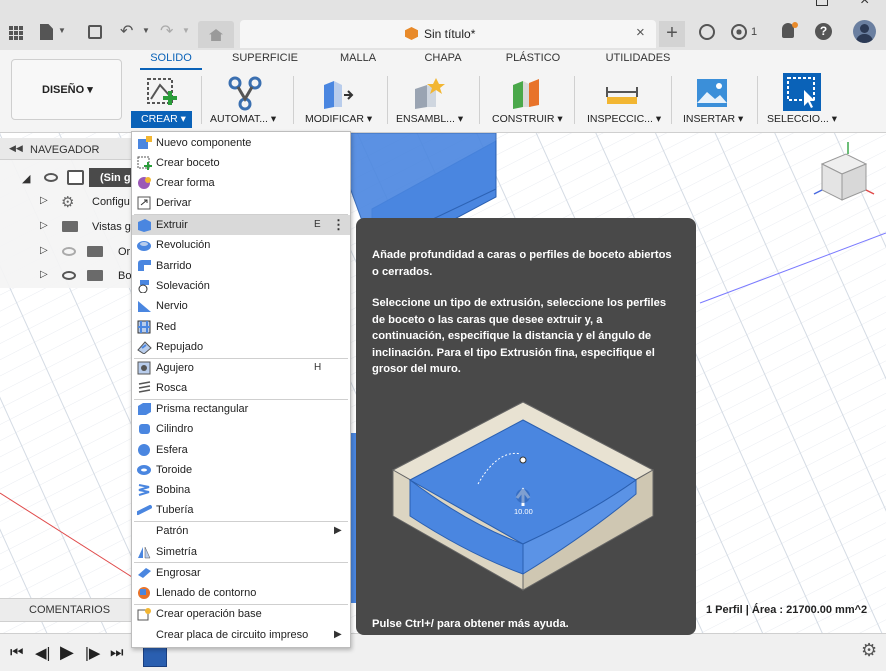  Describe the element at coordinates (527, 119) in the screenshot. I see `construct-menu-label: CONSTRUIR ▾` at that location.